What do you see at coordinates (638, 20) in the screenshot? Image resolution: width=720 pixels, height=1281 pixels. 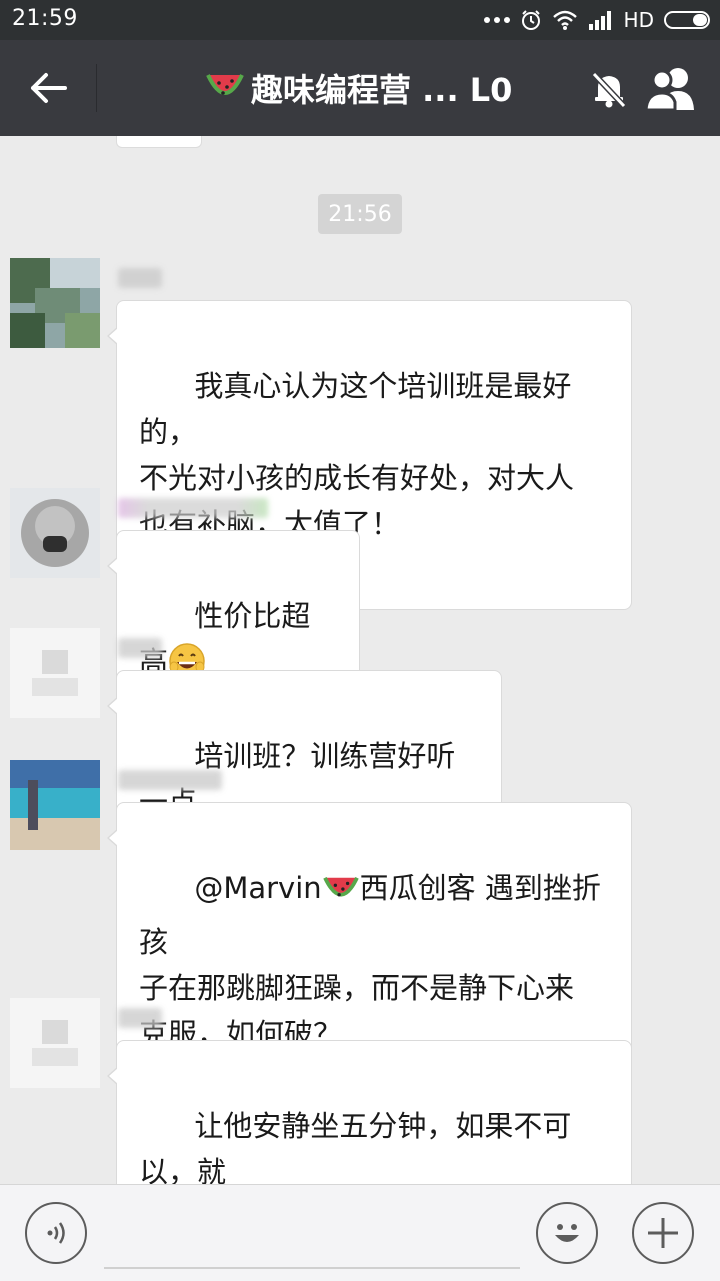 I see `network-label: HD` at bounding box center [638, 20].